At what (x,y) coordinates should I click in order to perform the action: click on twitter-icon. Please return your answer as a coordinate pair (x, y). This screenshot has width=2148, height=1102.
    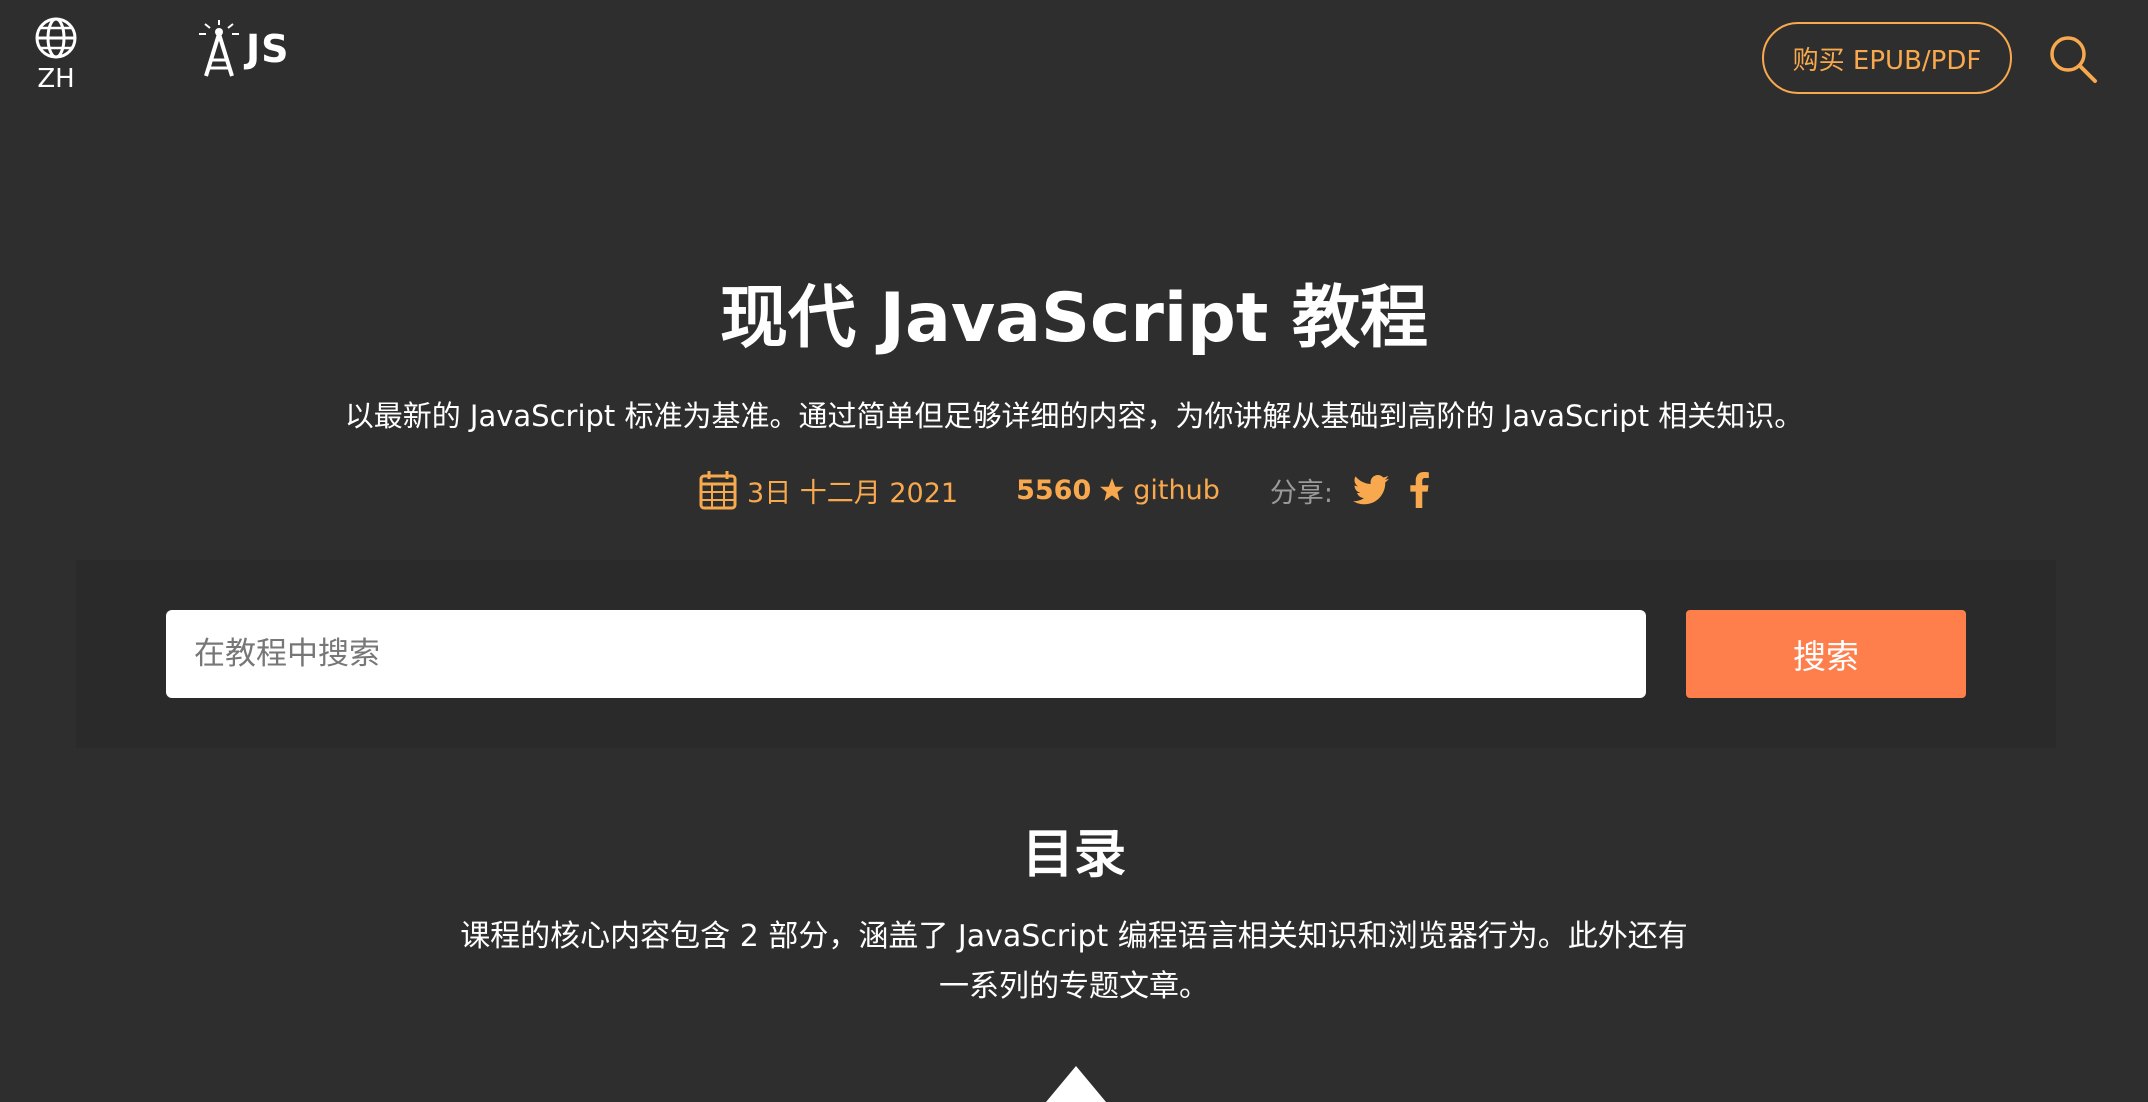
    Looking at the image, I should click on (1370, 490).